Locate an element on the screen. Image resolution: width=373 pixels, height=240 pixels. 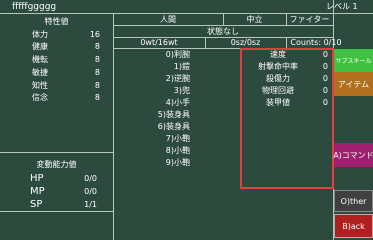
combat-label: 殺傷力 is located at coordinates (278, 78).